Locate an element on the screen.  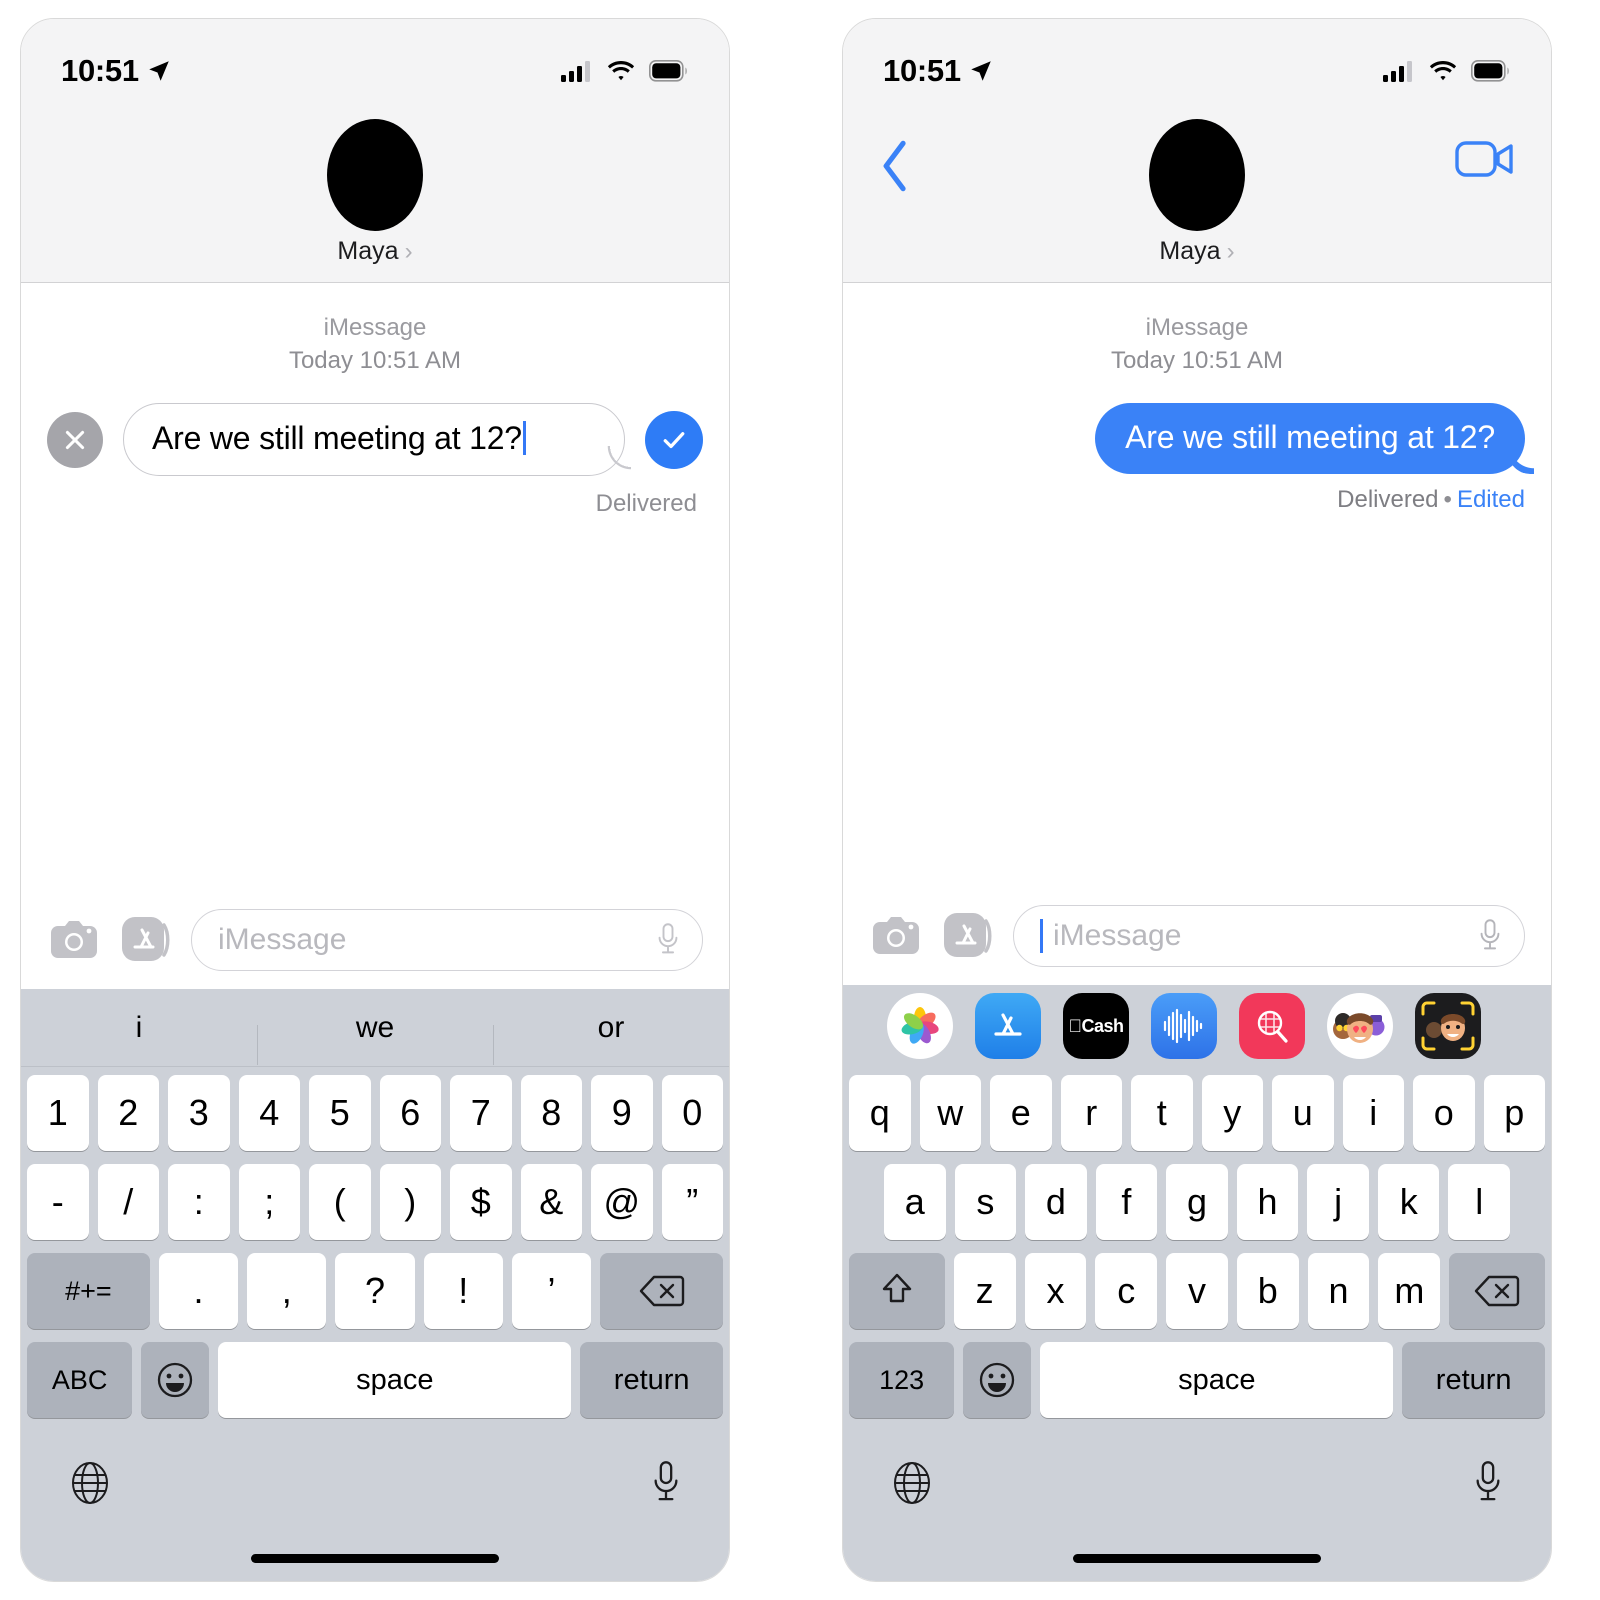
key-paren-open: ( is located at coordinates (340, 1202).